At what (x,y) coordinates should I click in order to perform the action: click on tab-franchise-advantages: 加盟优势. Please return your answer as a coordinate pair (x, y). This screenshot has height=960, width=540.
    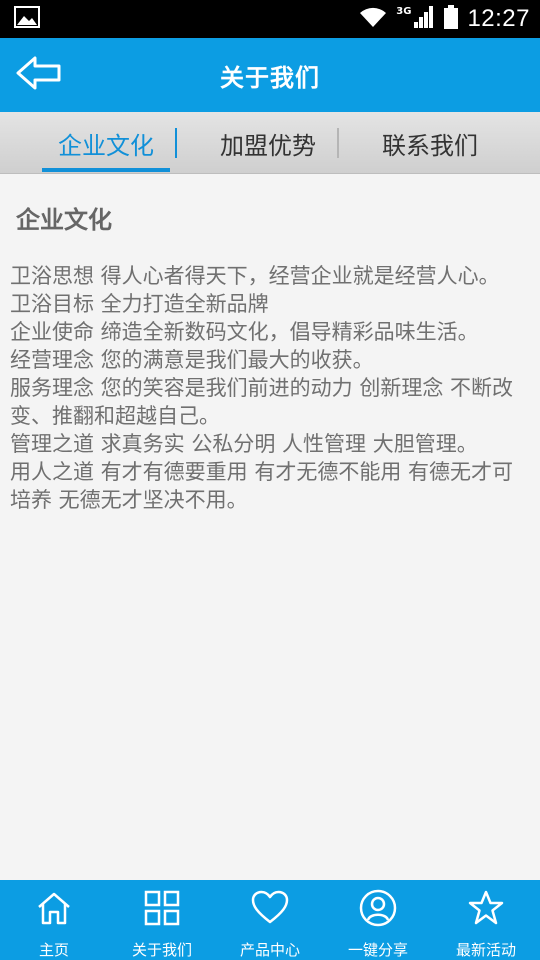
    Looking at the image, I should click on (268, 143).